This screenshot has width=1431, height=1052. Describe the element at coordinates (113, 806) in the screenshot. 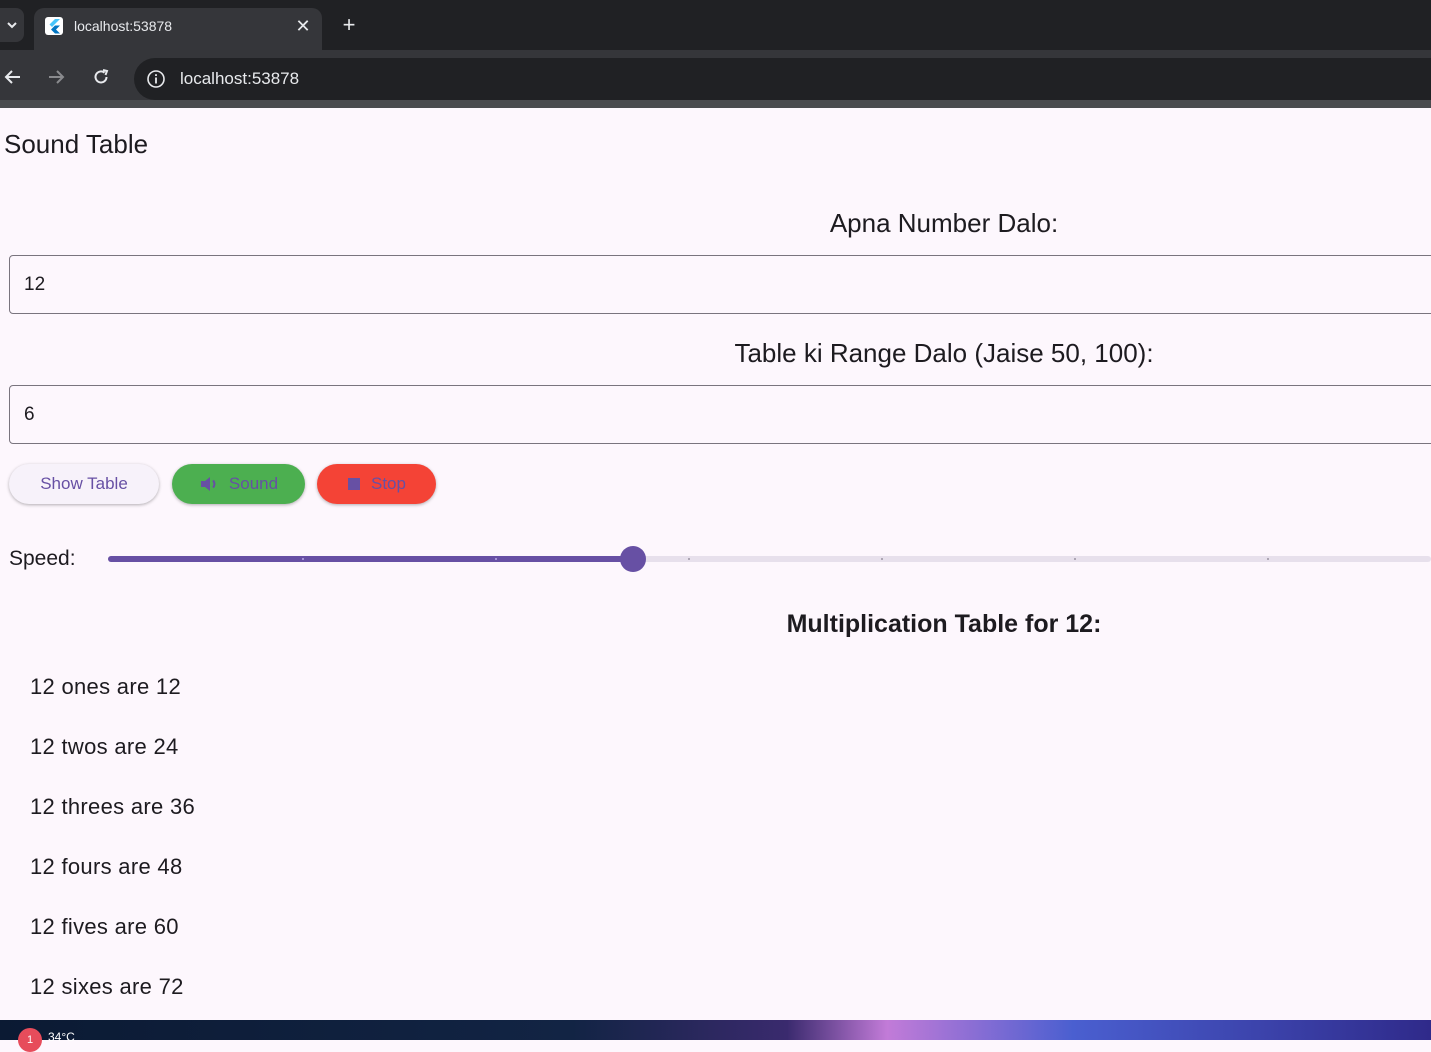

I see `table-row: 12 threes are 36` at that location.